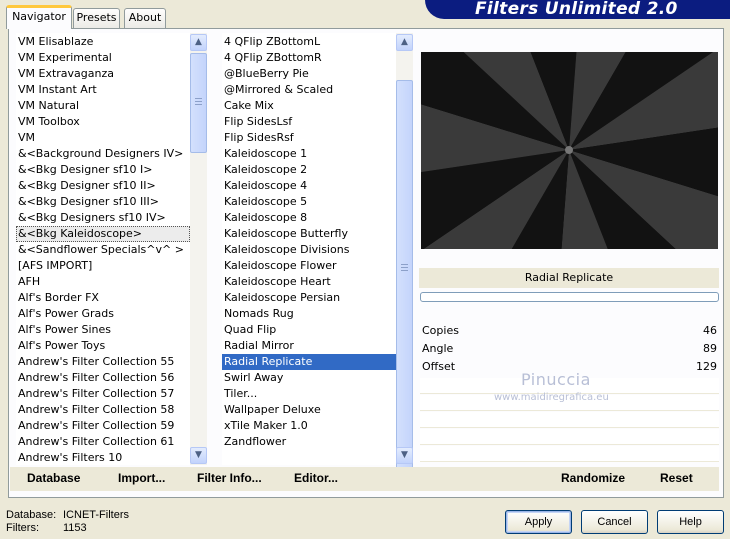 Image resolution: width=730 pixels, height=539 pixels. What do you see at coordinates (103, 58) in the screenshot?
I see `category-list-item: VM Experimental` at bounding box center [103, 58].